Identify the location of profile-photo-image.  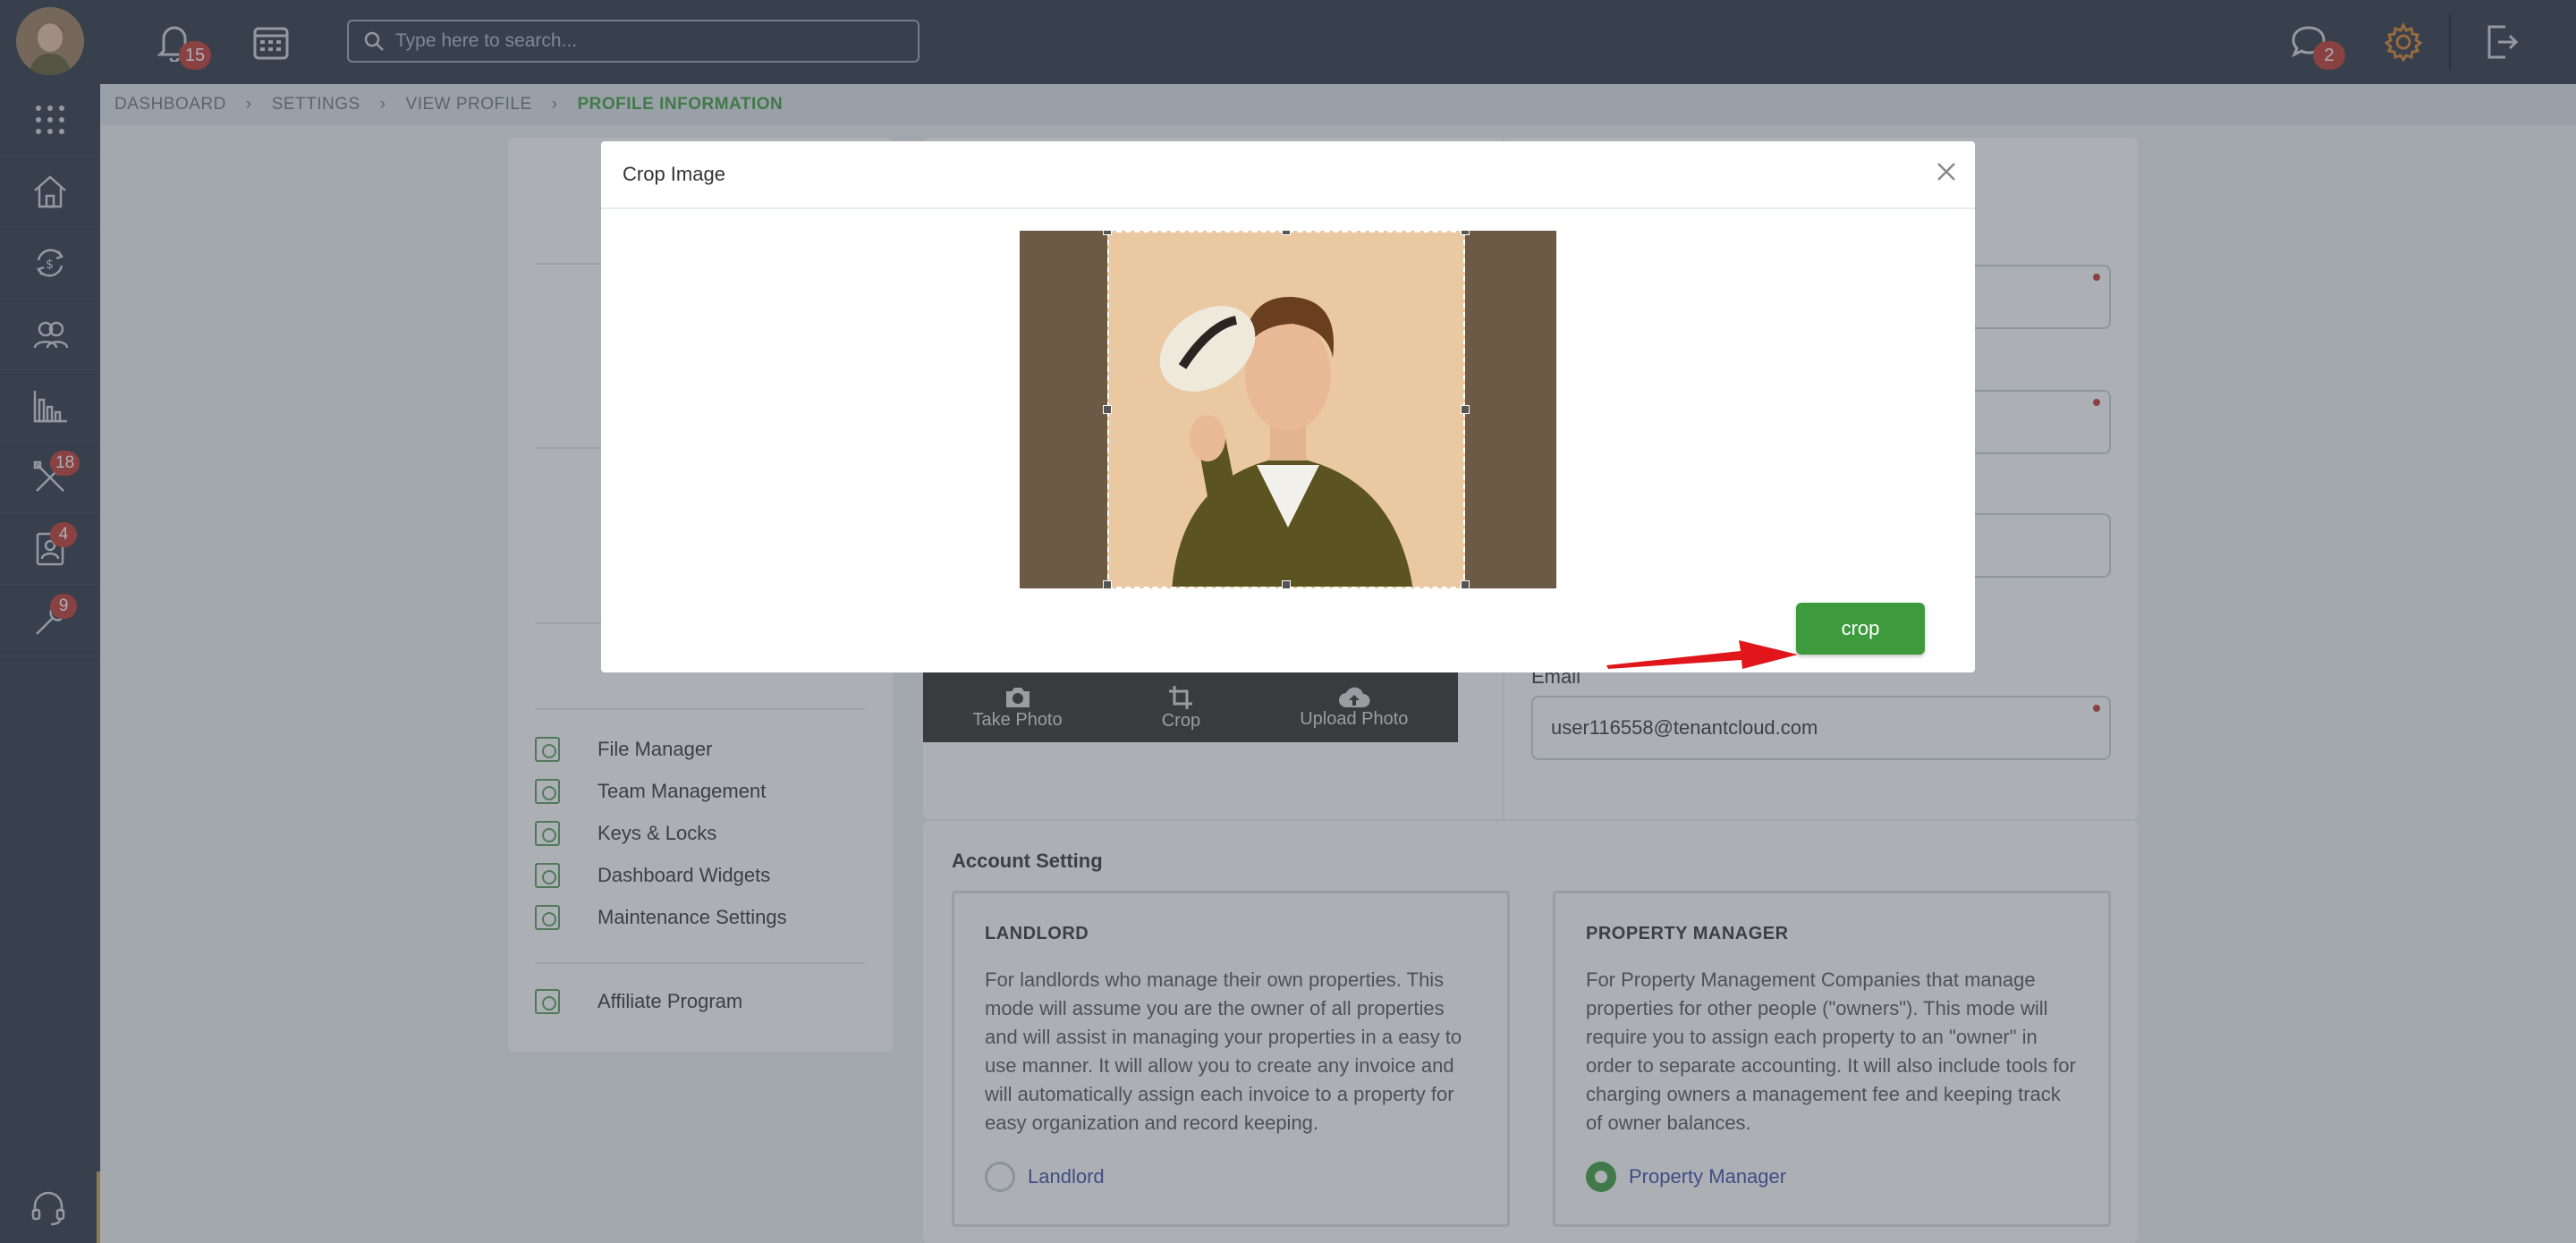
(1286, 410).